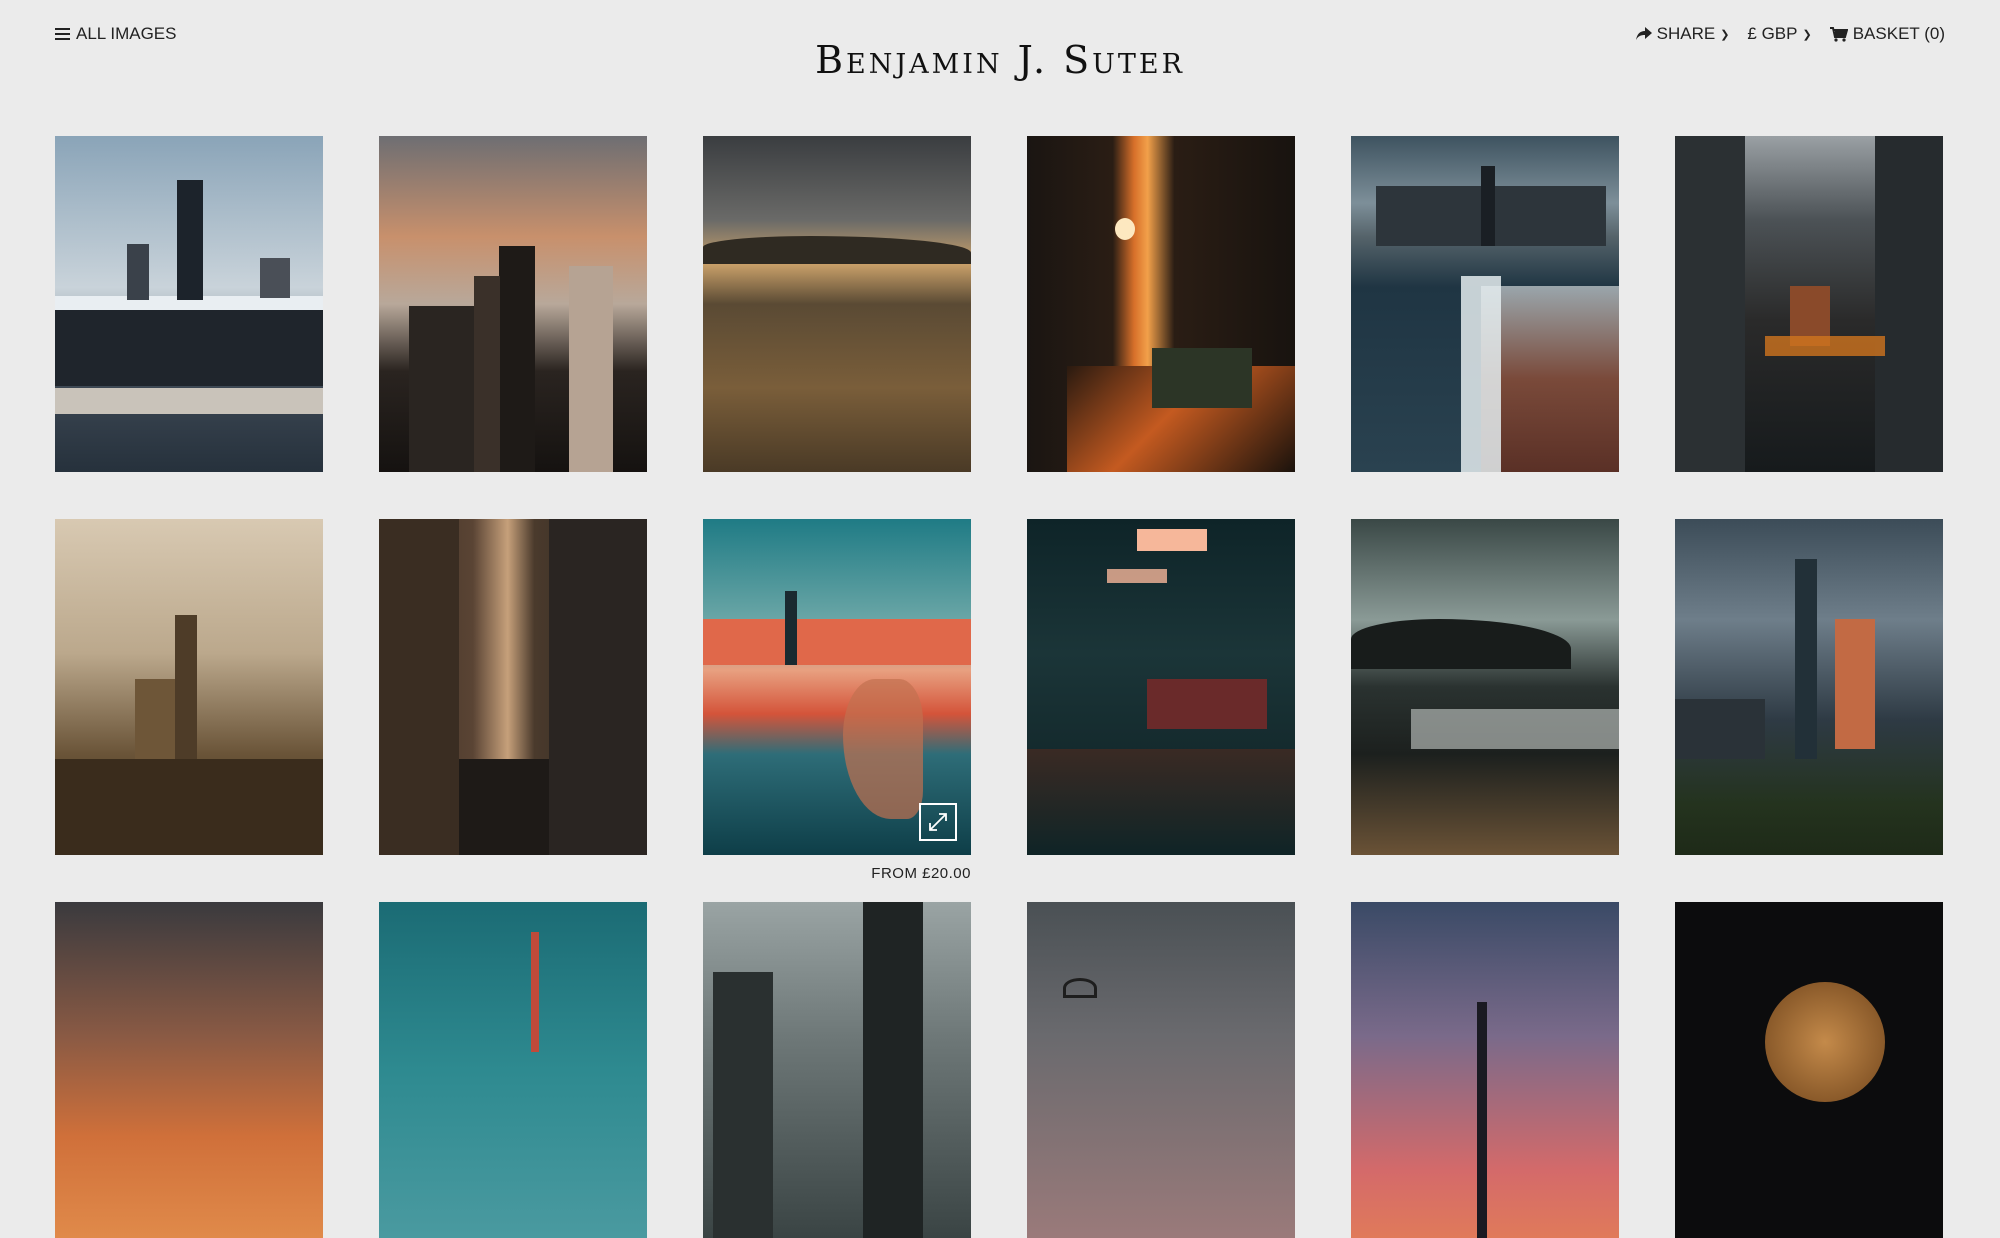 The width and height of the screenshot is (2000, 1238). What do you see at coordinates (1838, 34) in the screenshot?
I see `cart-icon` at bounding box center [1838, 34].